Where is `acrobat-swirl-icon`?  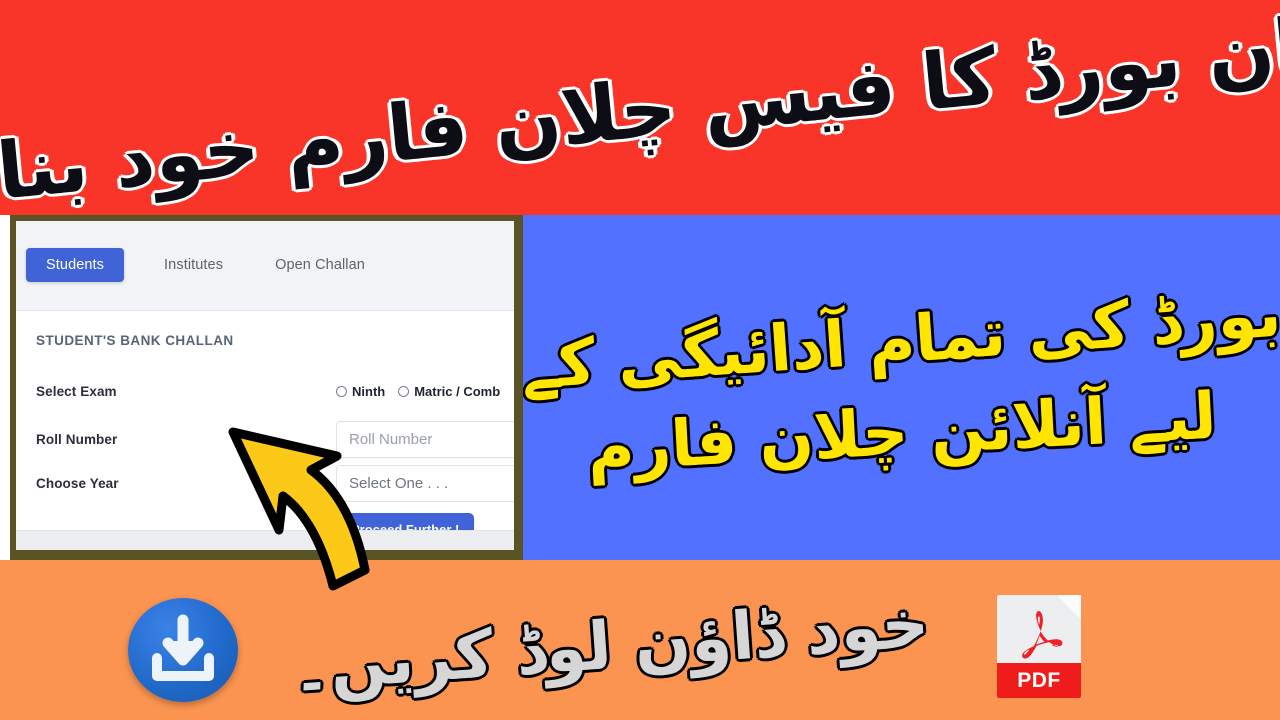
acrobat-swirl-icon is located at coordinates (1042, 635).